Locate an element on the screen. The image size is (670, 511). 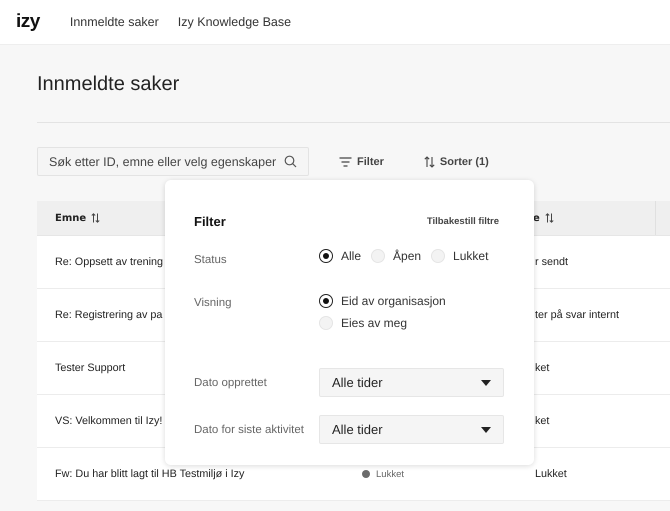
option-label: Eid av organisasjon is located at coordinates (393, 301).